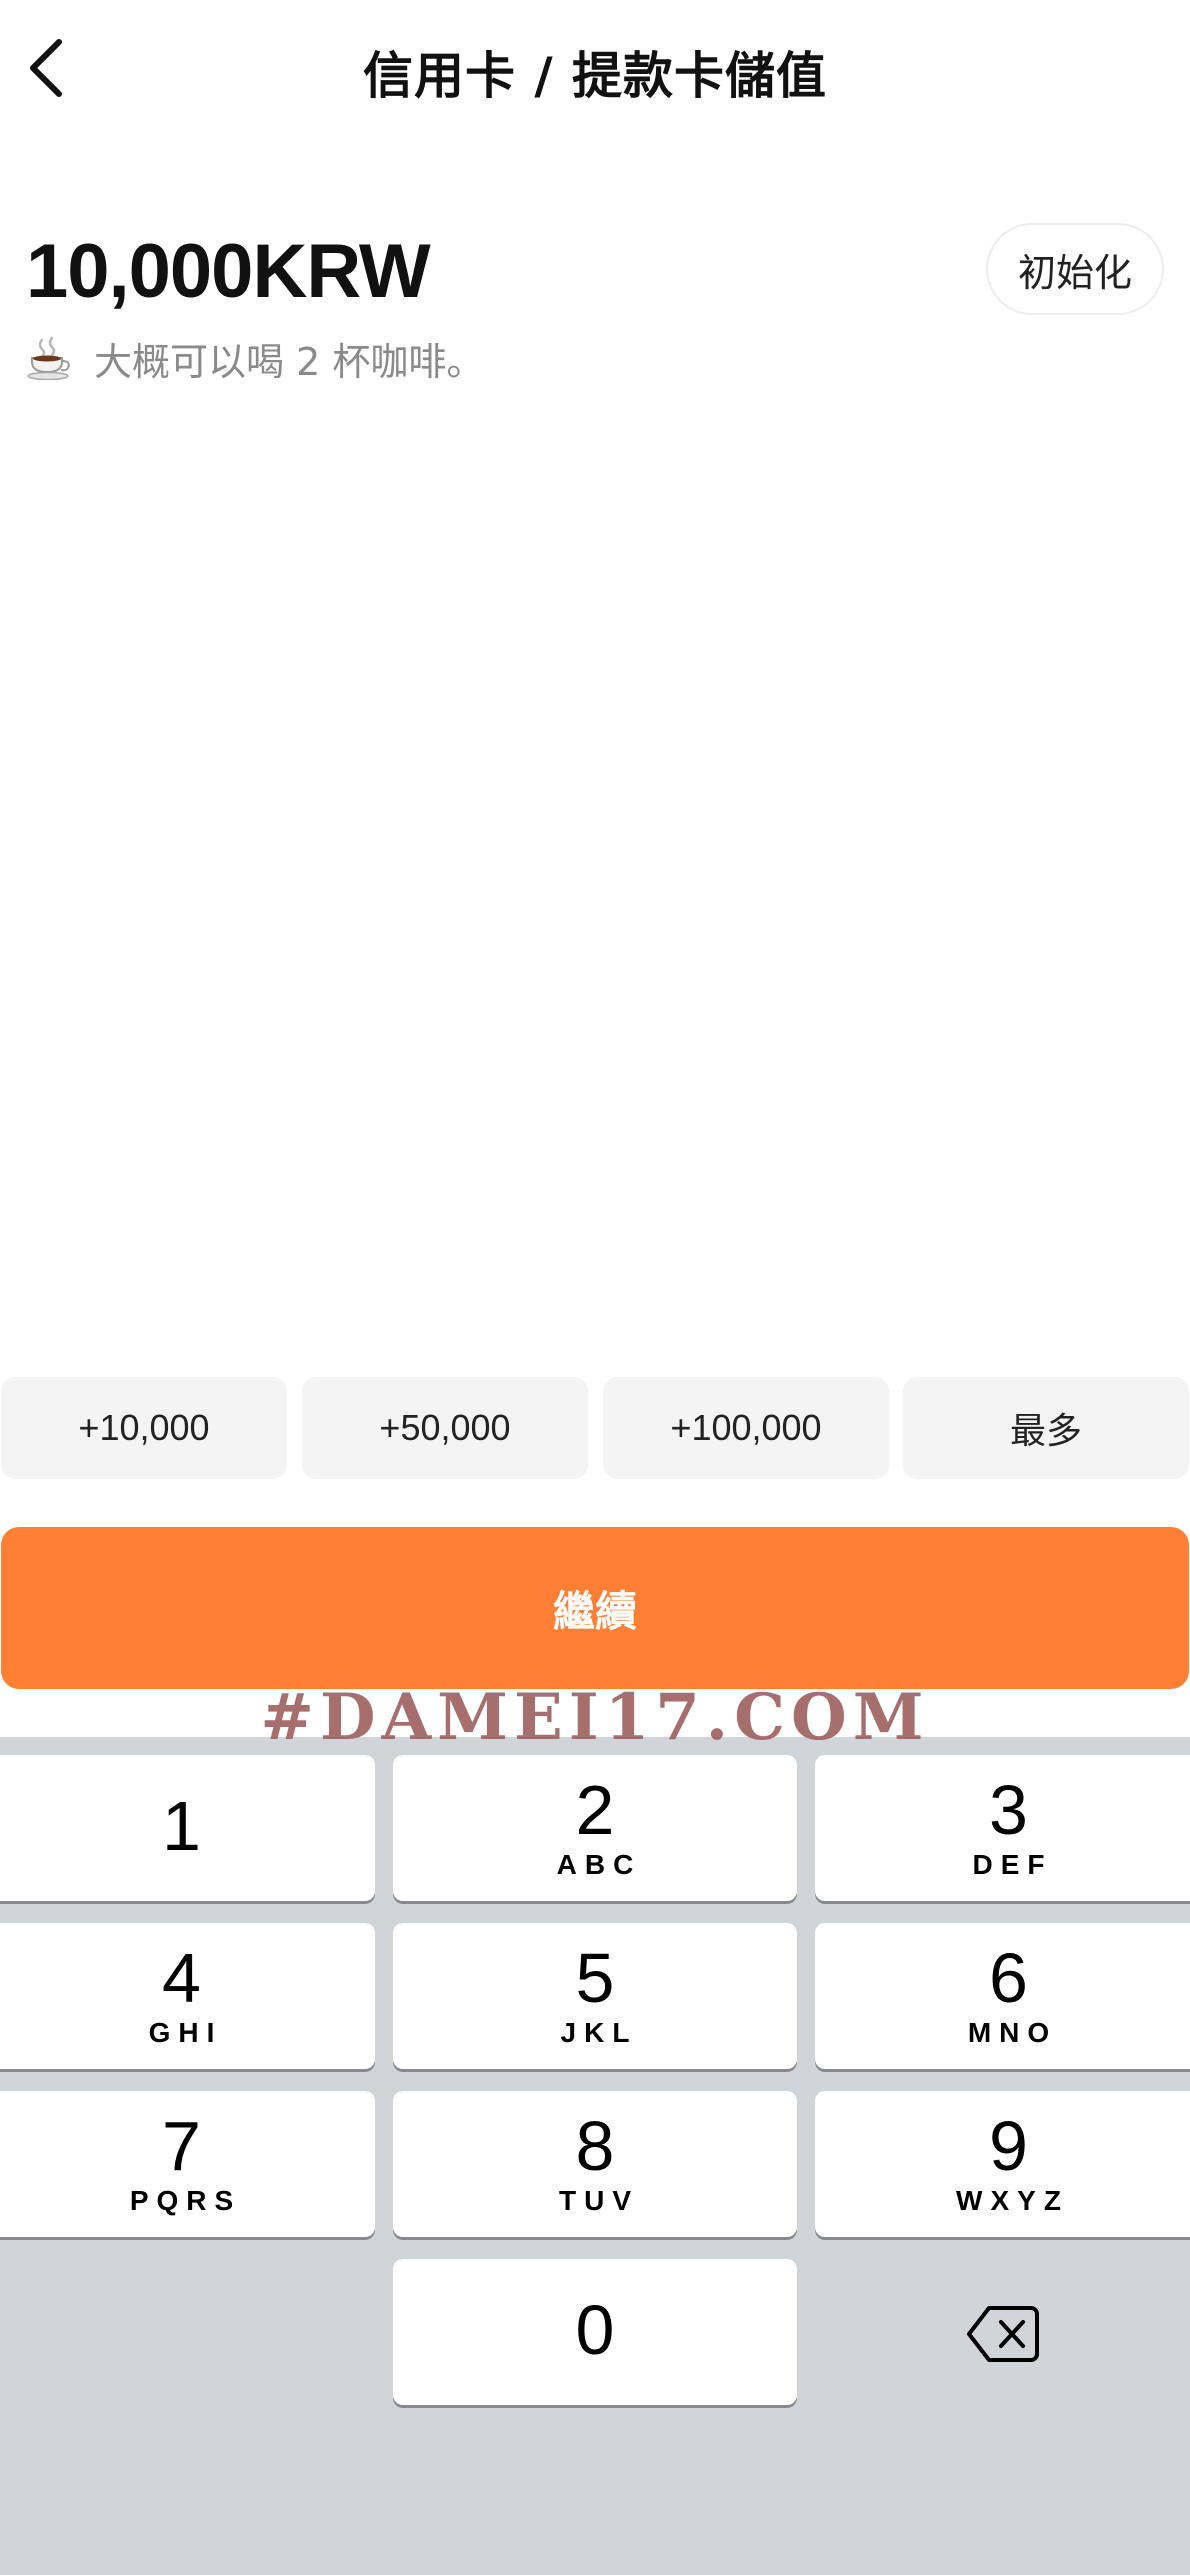 Image resolution: width=1190 pixels, height=2575 pixels. What do you see at coordinates (1008, 2146) in the screenshot?
I see `key-digit: 9` at bounding box center [1008, 2146].